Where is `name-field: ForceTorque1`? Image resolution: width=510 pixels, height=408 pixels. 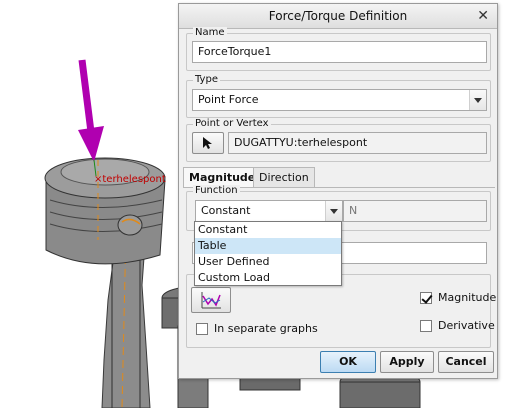 name-field: ForceTorque1 is located at coordinates (339, 52).